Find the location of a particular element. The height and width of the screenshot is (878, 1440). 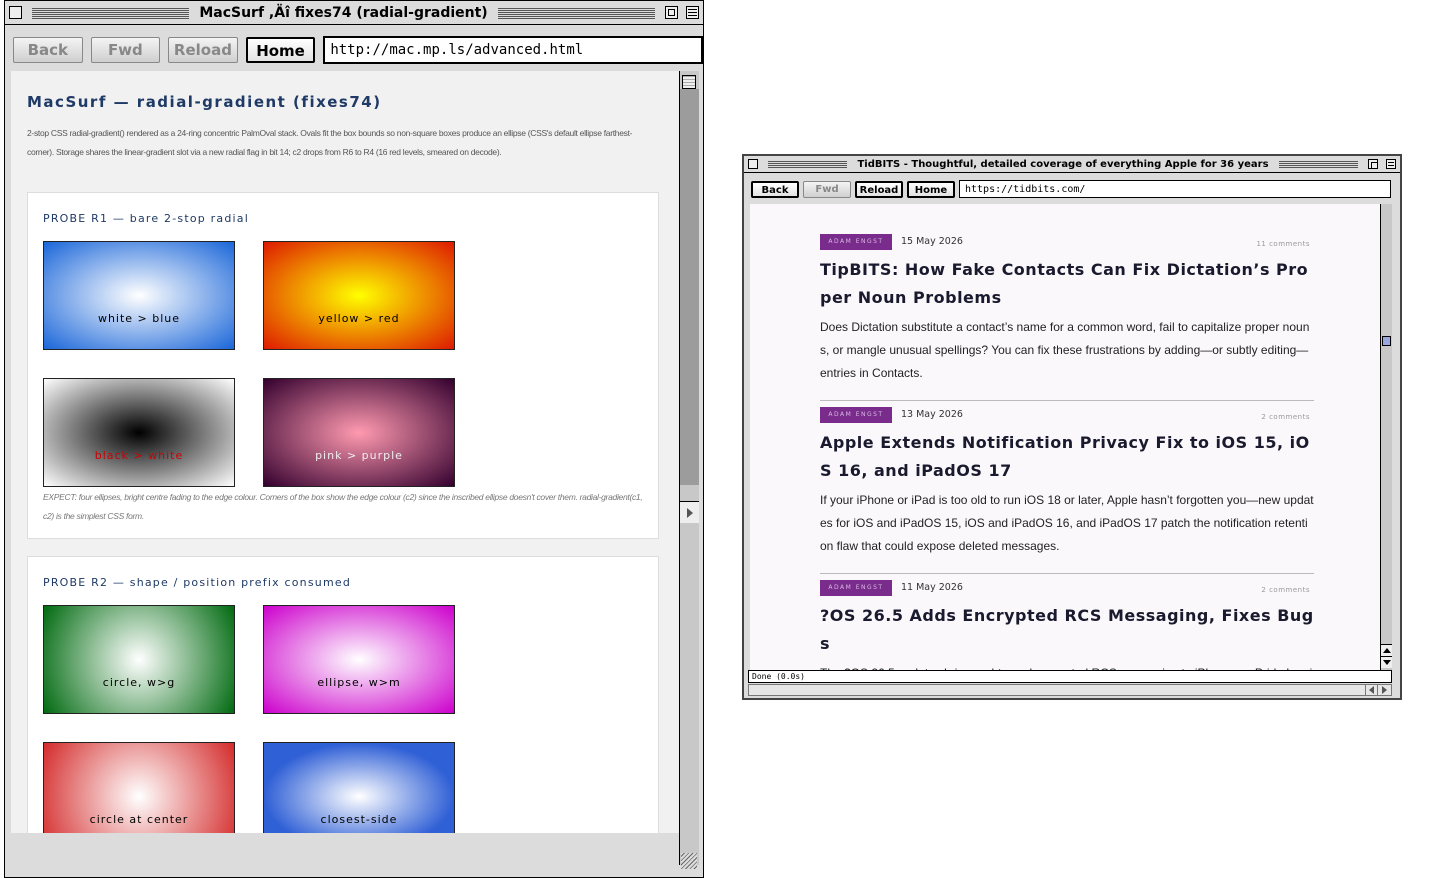

scroll-down-arrow-icon is located at coordinates (1386, 662).